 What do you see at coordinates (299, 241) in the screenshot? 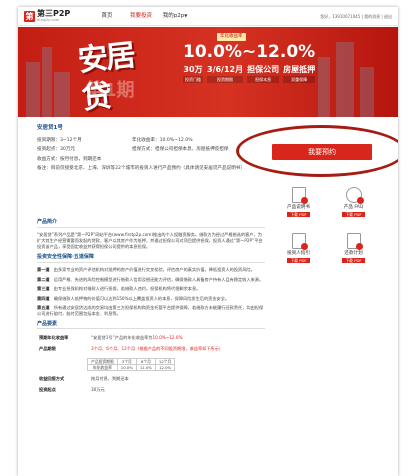
I see `guide-icon` at bounding box center [299, 241].